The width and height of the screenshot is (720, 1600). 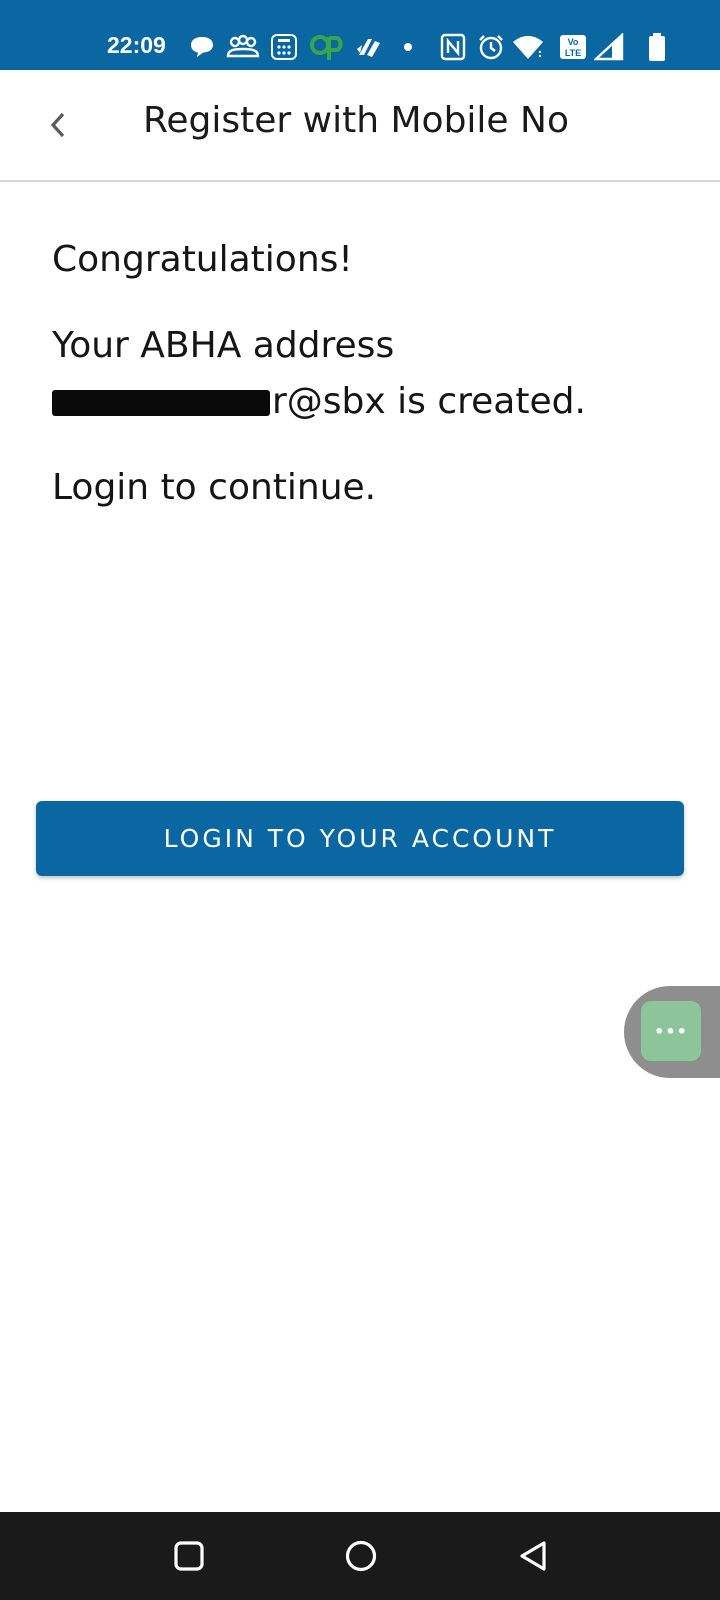 I want to click on back-button, so click(x=58, y=125).